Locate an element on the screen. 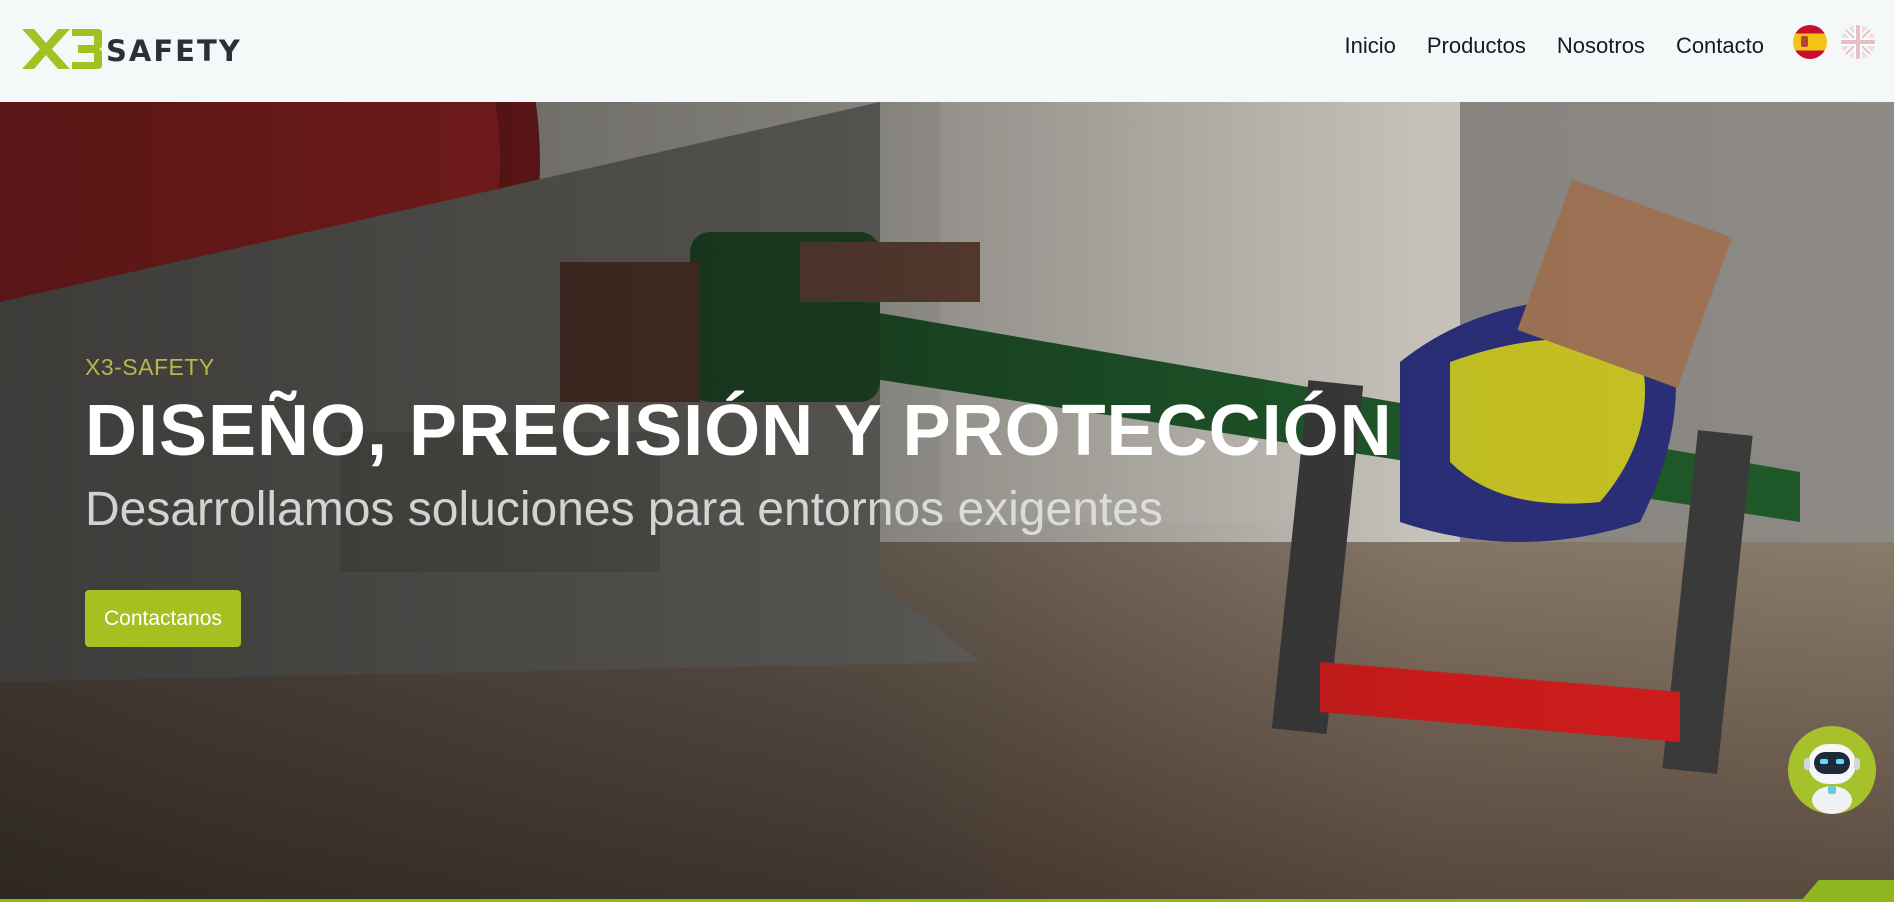 This screenshot has width=1894, height=902. spain-flag-icon is located at coordinates (1810, 42).